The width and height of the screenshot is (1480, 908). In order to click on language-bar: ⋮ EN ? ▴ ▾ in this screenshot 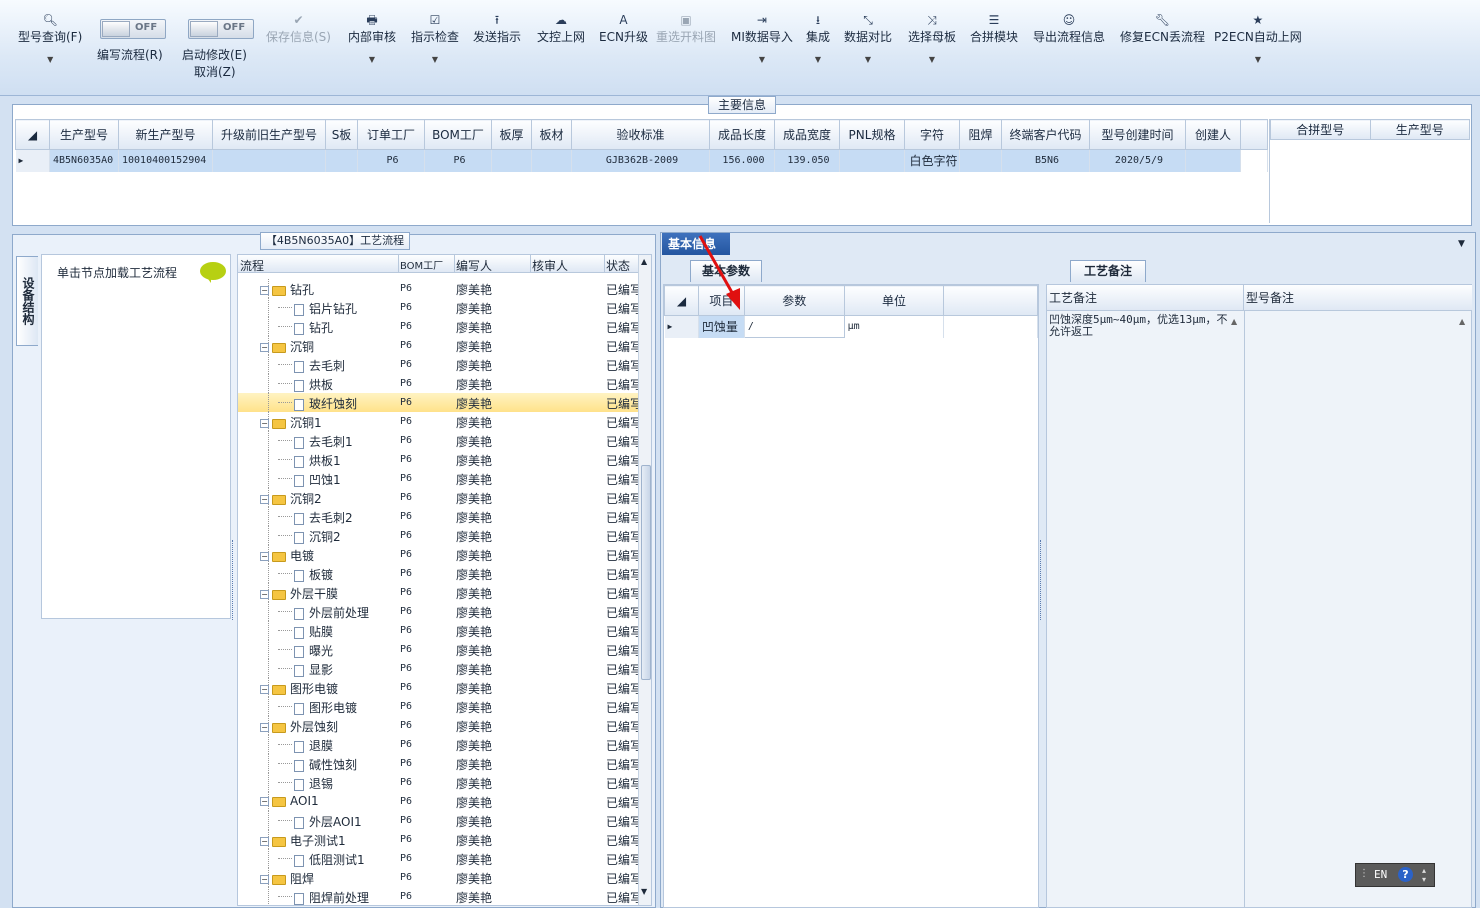, I will do `click(1395, 875)`.